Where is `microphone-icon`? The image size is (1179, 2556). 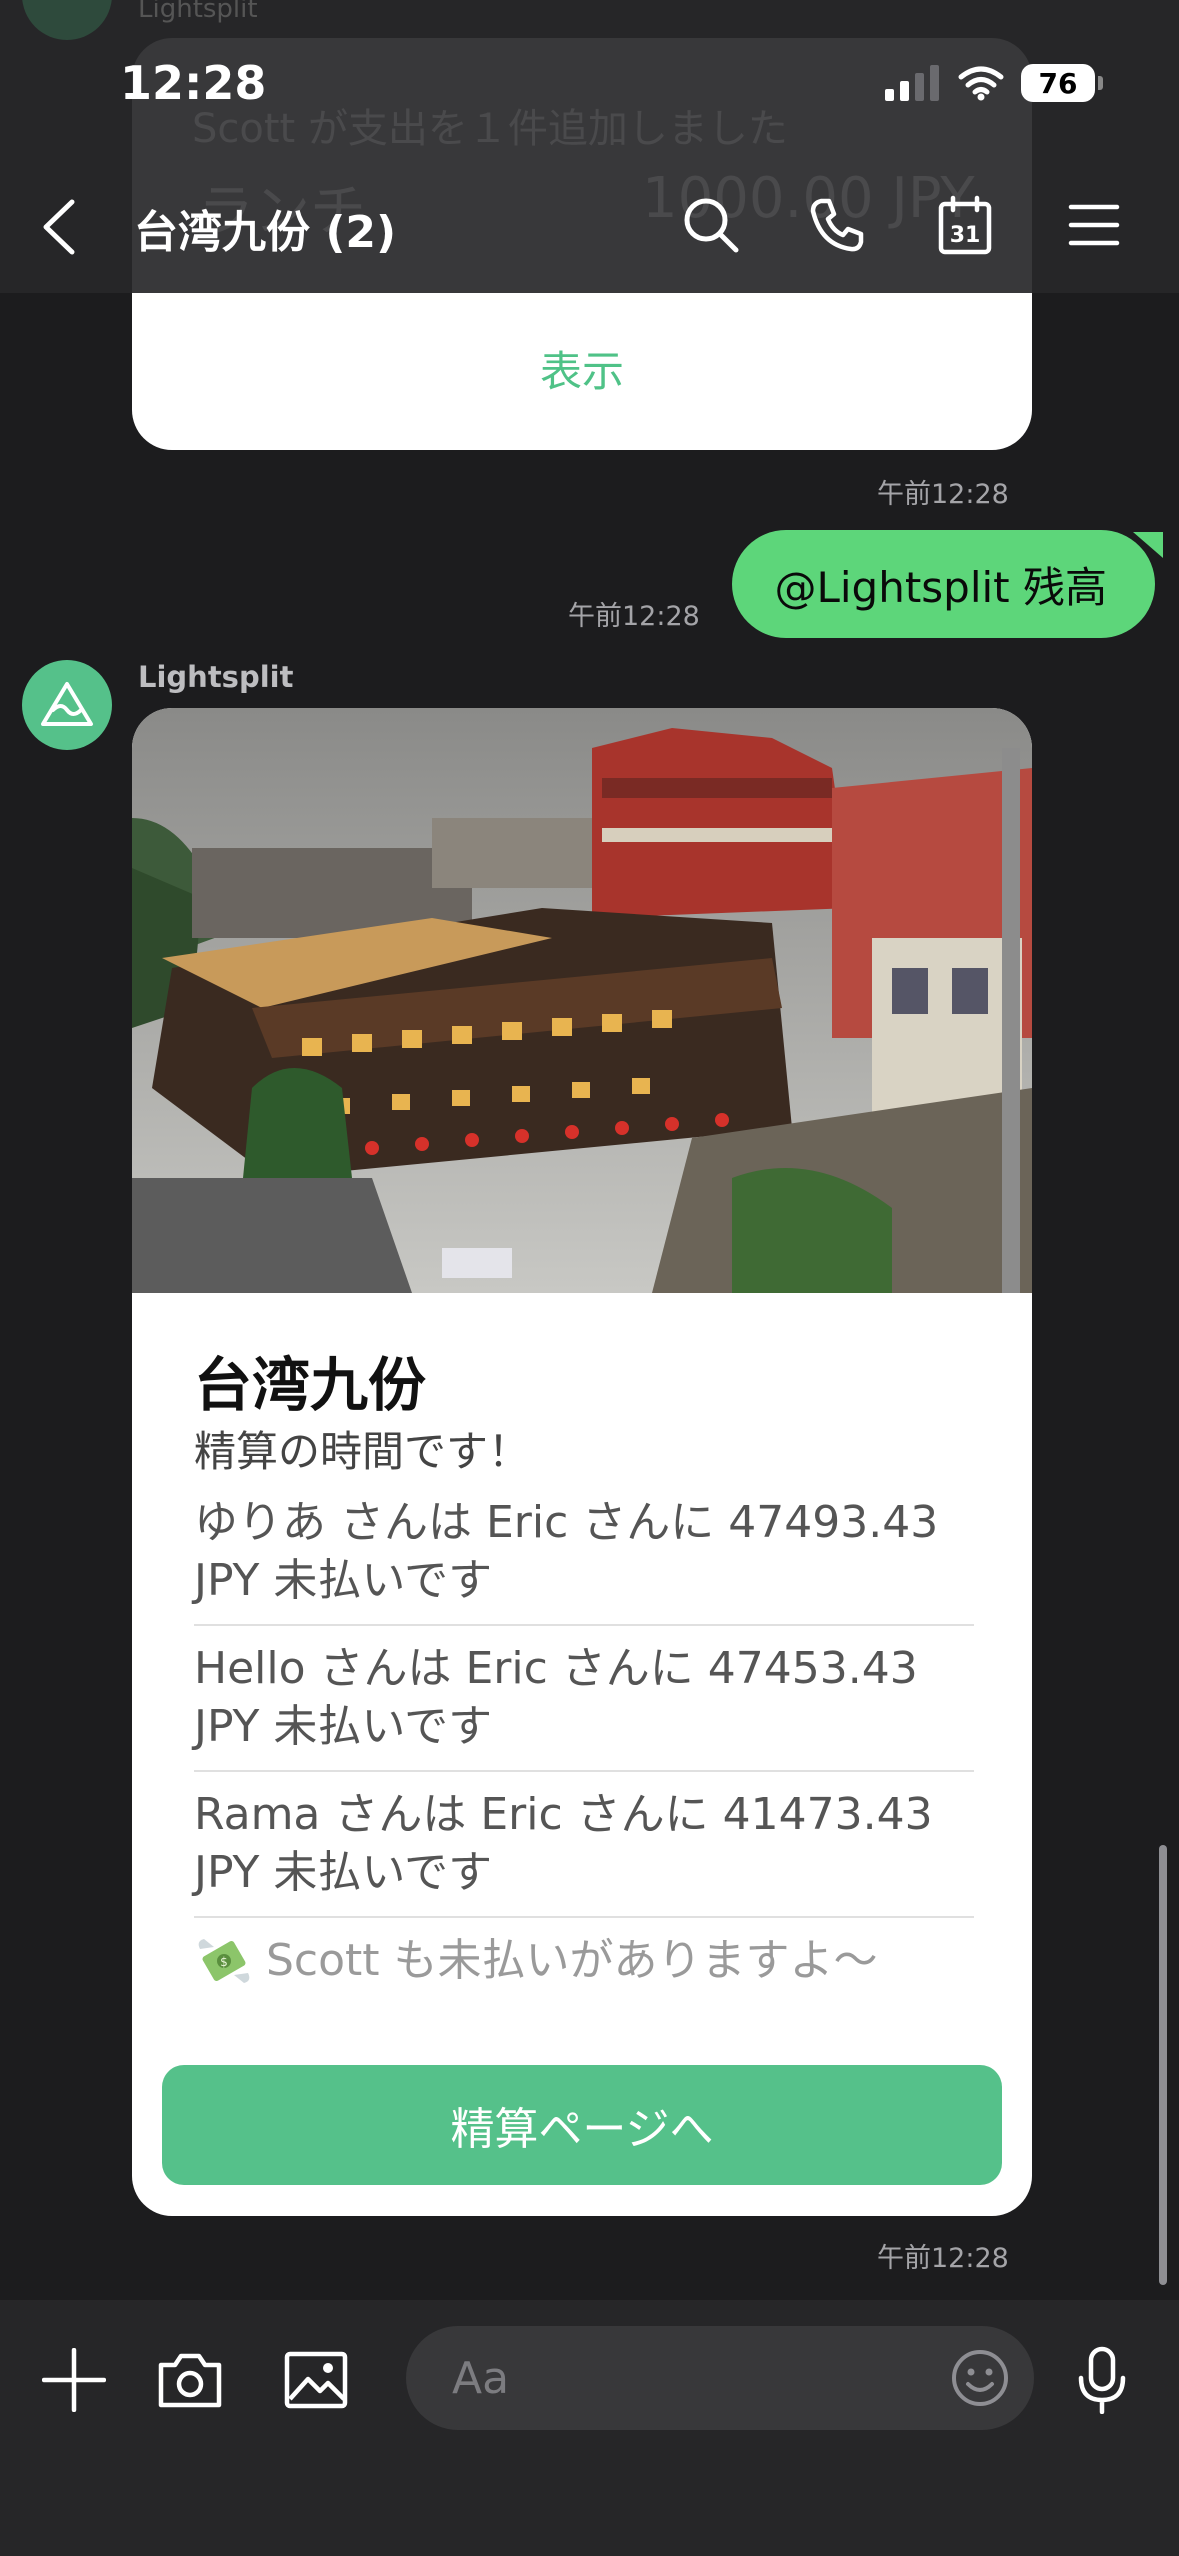 microphone-icon is located at coordinates (1102, 2380).